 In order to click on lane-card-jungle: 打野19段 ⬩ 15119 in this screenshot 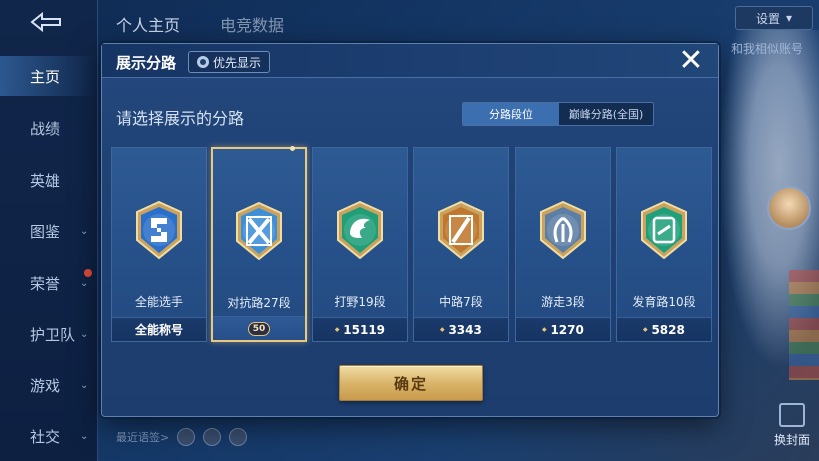, I will do `click(360, 244)`.